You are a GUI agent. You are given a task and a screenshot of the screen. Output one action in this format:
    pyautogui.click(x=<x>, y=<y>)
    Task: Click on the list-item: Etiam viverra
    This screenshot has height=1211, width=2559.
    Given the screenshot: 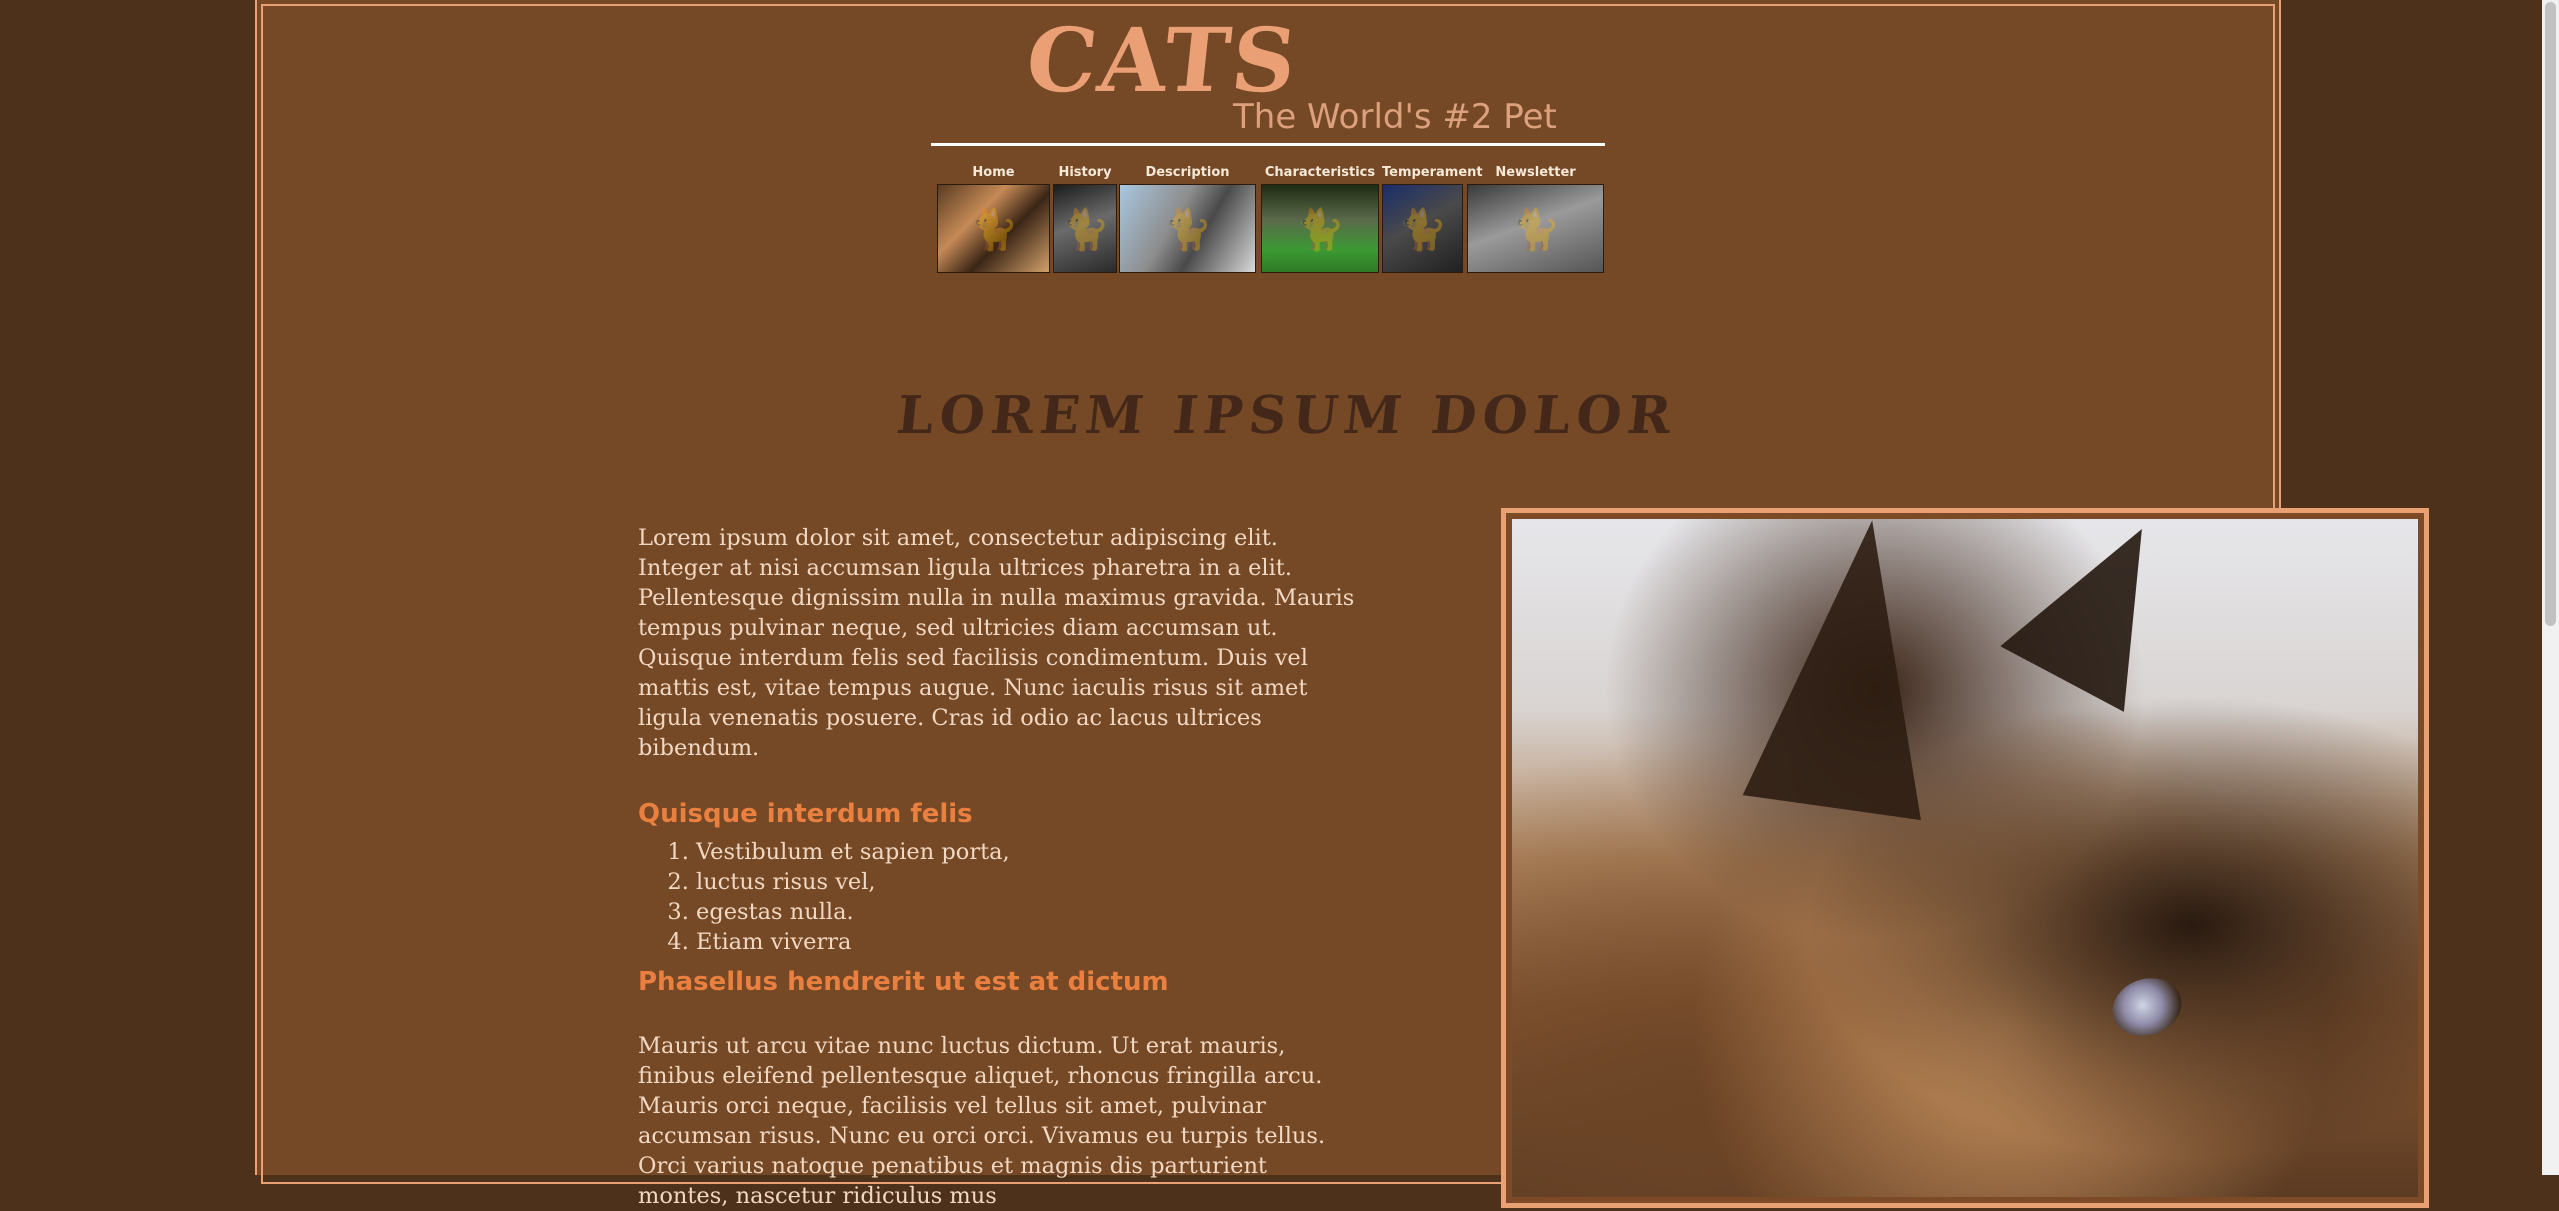 What is the action you would take?
    pyautogui.click(x=1027, y=942)
    